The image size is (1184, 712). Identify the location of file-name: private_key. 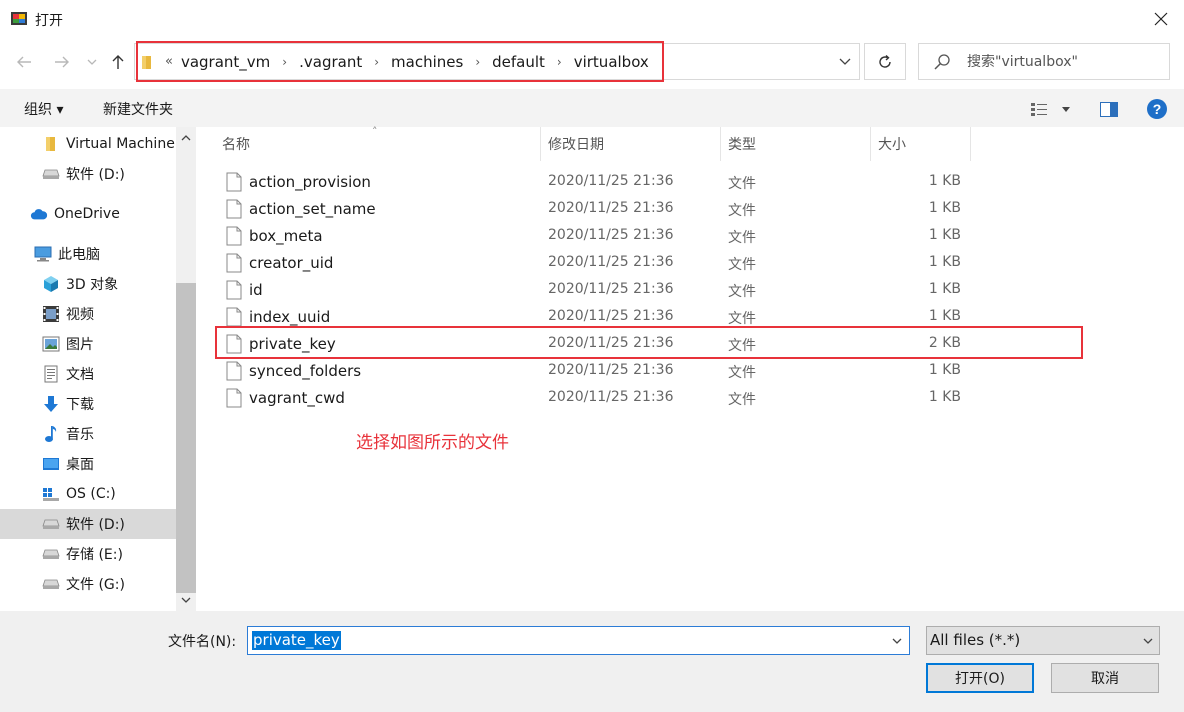
(292, 344).